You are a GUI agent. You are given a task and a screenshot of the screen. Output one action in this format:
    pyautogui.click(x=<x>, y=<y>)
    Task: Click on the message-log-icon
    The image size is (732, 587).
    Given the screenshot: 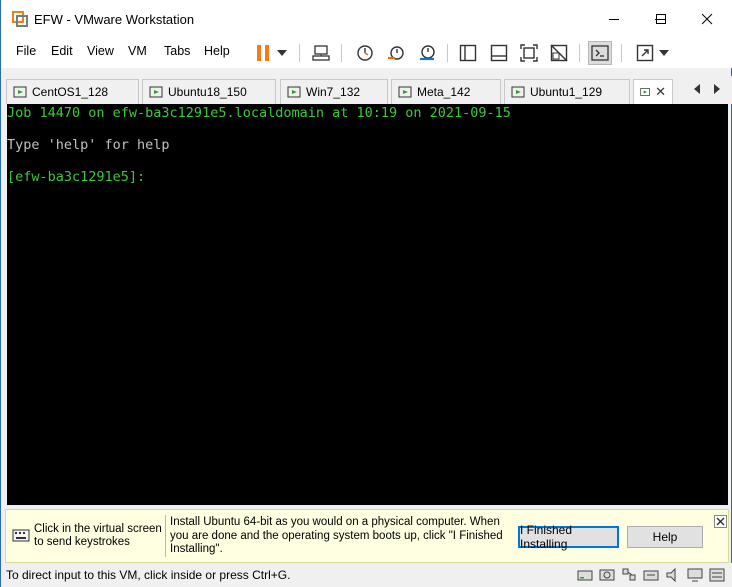 What is the action you would take?
    pyautogui.click(x=717, y=575)
    